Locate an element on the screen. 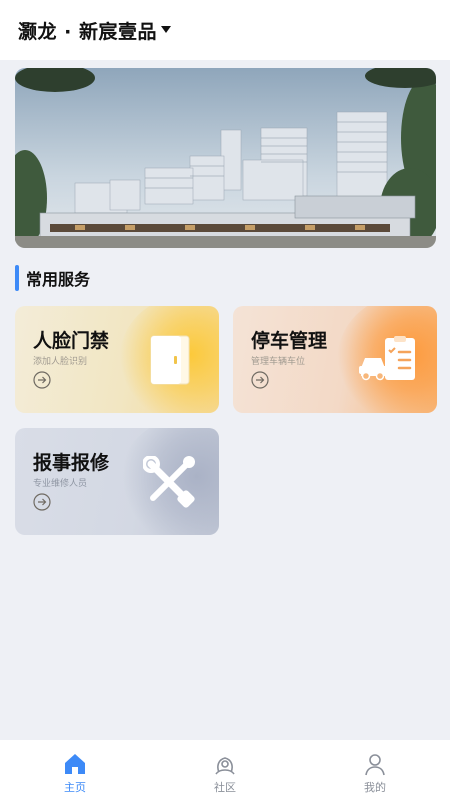 This screenshot has height=800, width=450. bottom-tab-bar: 主页 社区 我的 is located at coordinates (225, 770).